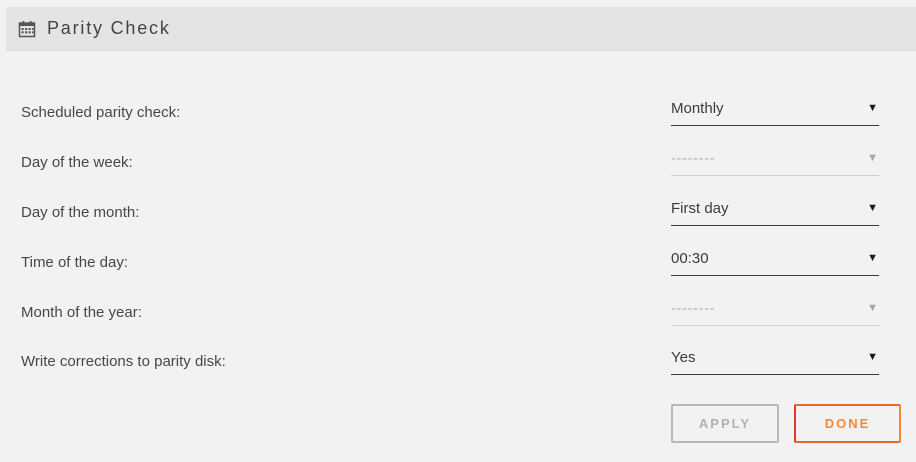  I want to click on month-of-year-label: Month of the year:, so click(81, 312).